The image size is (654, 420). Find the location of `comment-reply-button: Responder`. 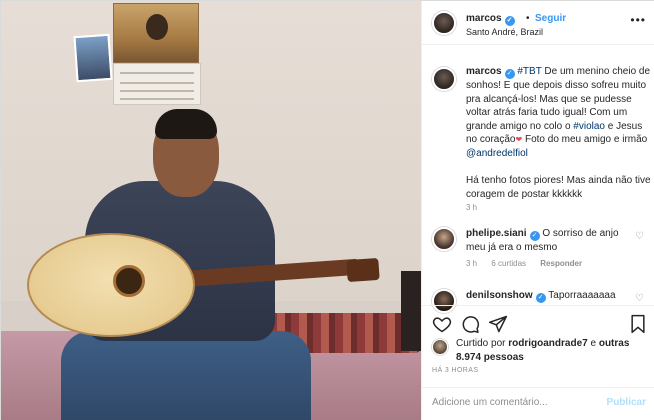

comment-reply-button: Responder is located at coordinates (561, 263).